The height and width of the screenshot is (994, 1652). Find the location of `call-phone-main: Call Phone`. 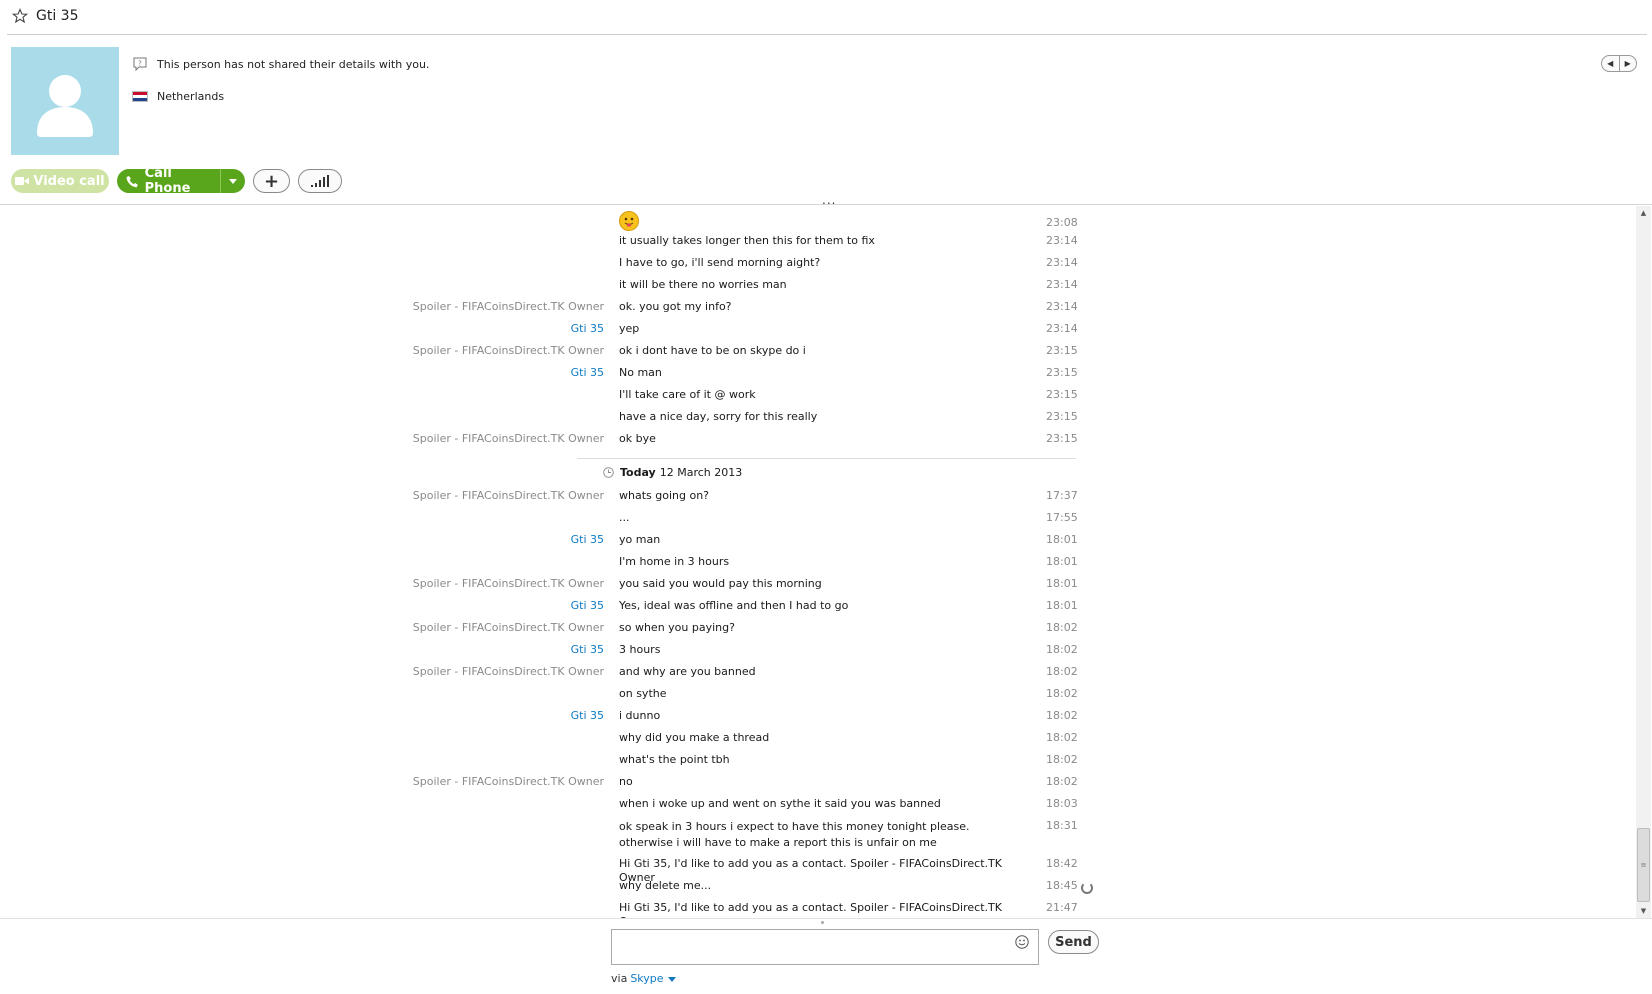

call-phone-main: Call Phone is located at coordinates (168, 181).